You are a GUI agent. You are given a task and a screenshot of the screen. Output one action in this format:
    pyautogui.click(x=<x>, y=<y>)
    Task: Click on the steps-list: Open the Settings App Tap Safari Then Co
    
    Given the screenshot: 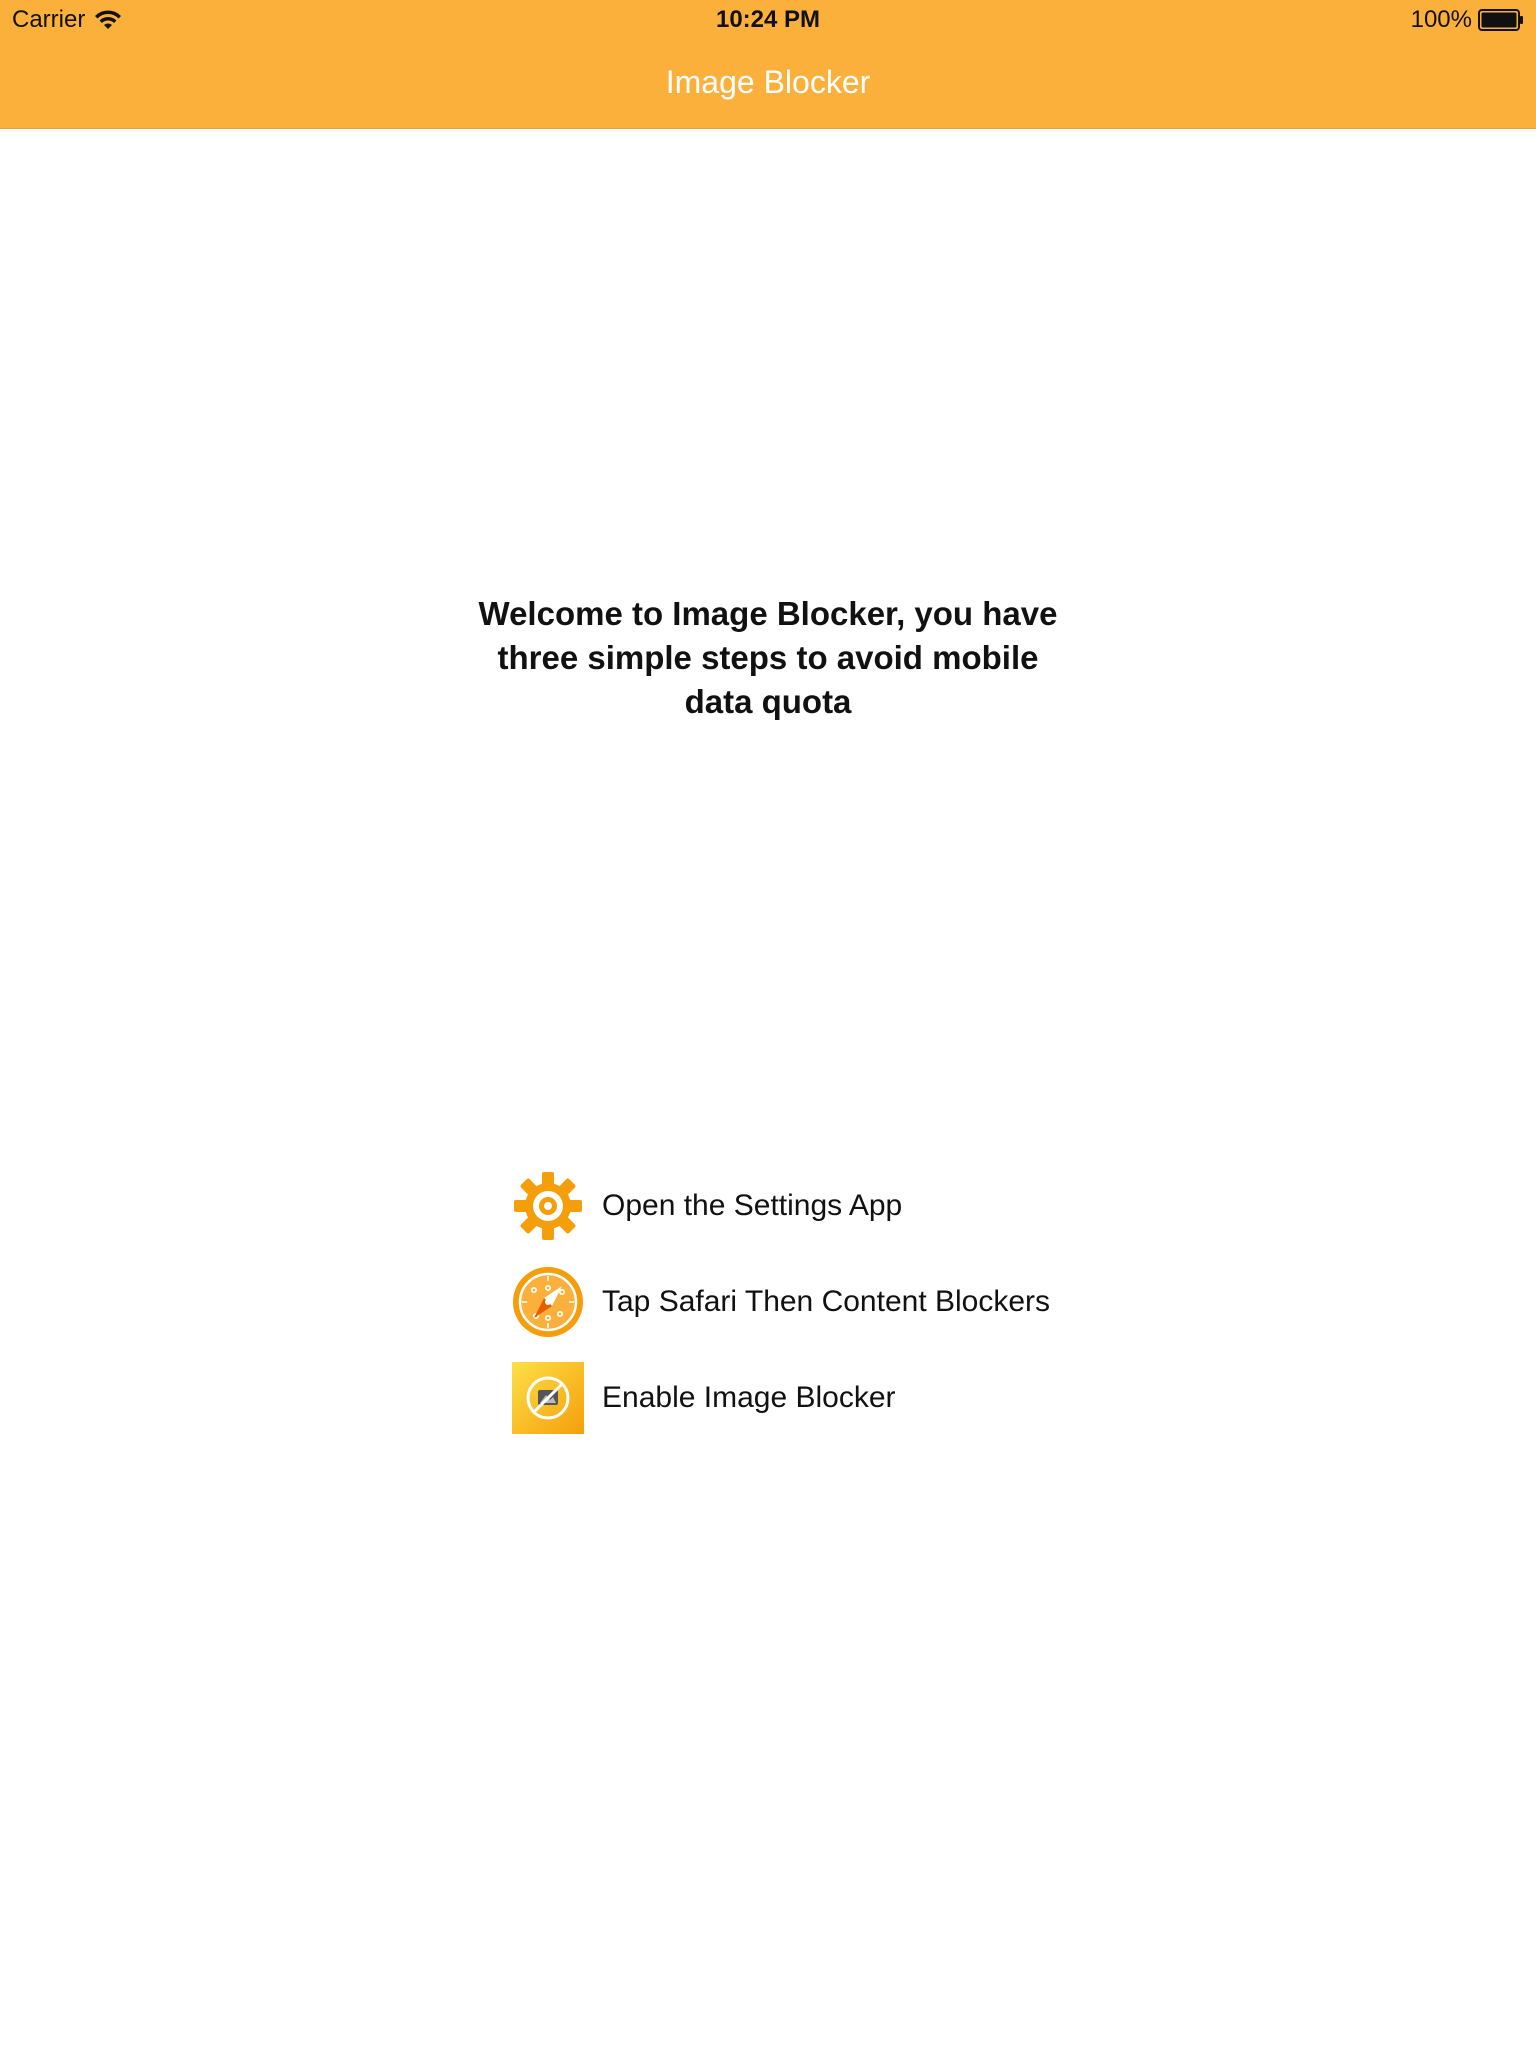 What is the action you would take?
    pyautogui.click(x=812, y=1314)
    